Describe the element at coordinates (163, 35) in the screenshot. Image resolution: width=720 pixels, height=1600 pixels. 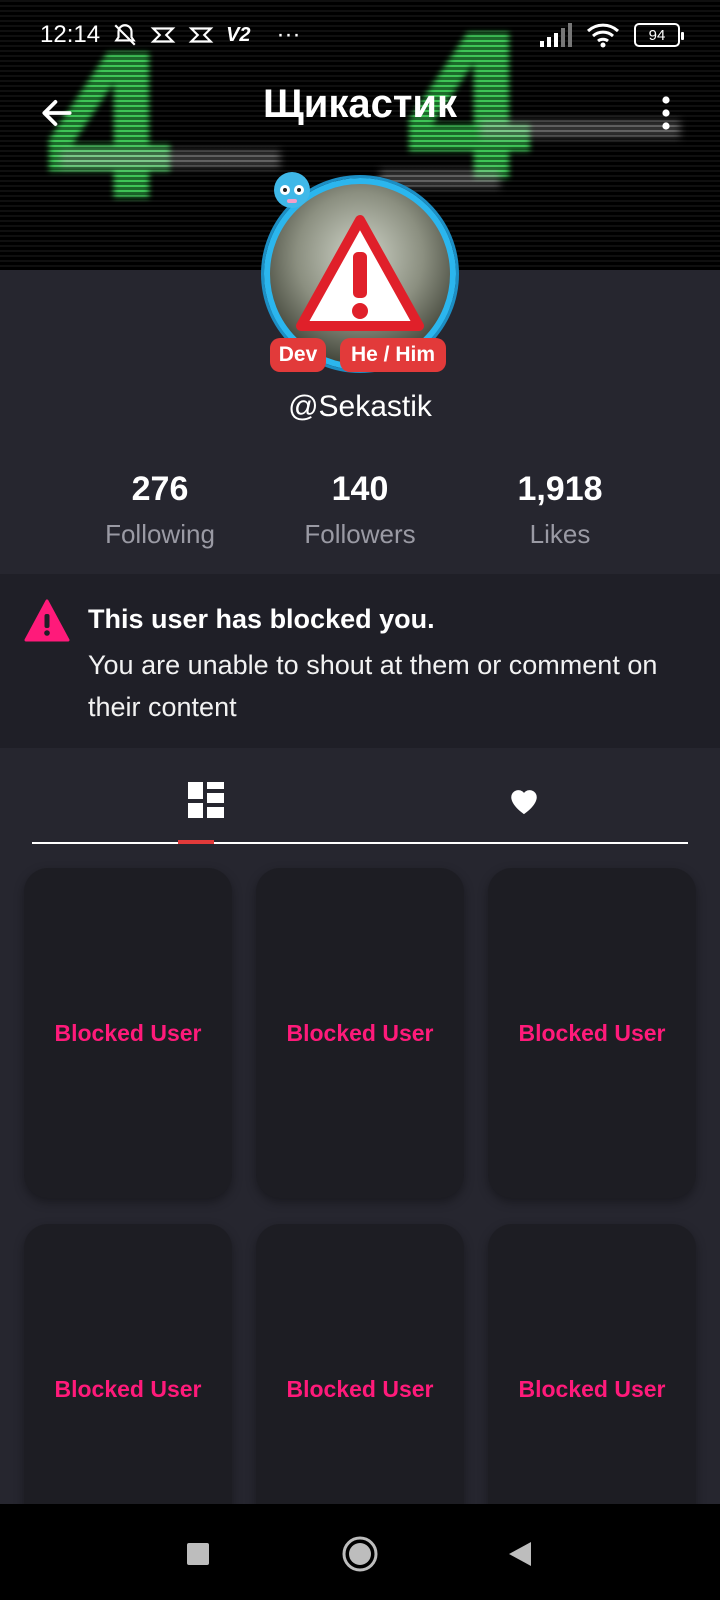
I see `capcut-icon` at that location.